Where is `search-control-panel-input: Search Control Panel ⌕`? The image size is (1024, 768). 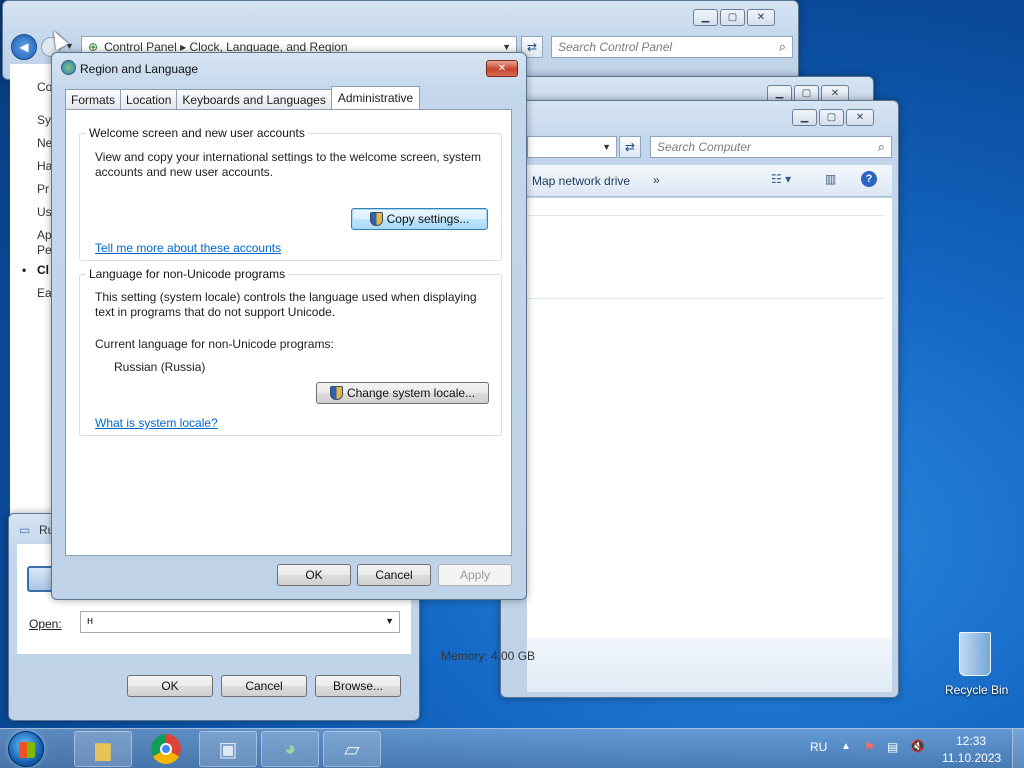 search-control-panel-input: Search Control Panel ⌕ is located at coordinates (672, 47).